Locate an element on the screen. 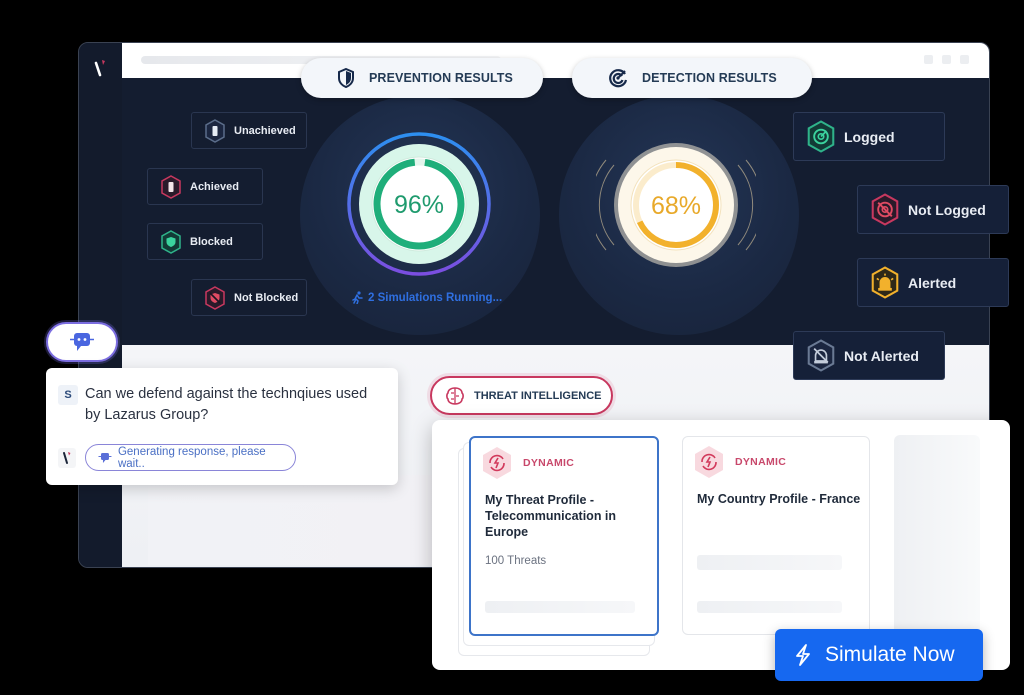 This screenshot has height=695, width=1024. chatbot-button is located at coordinates (82, 342).